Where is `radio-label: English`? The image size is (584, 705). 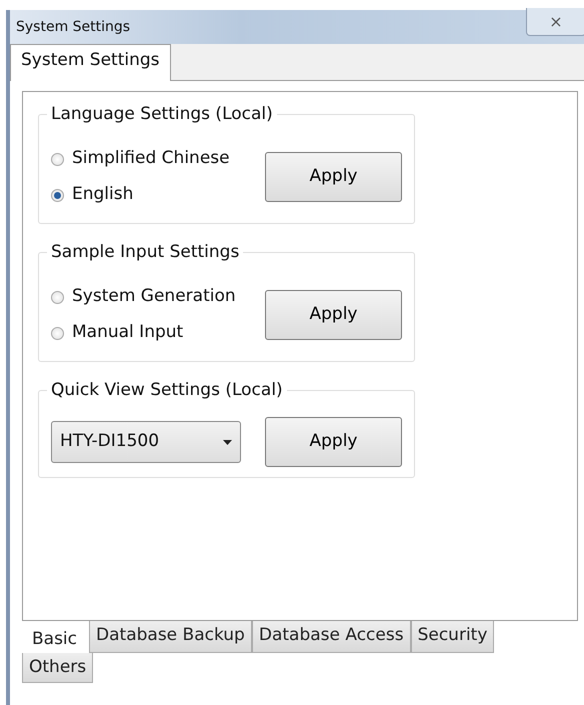 radio-label: English is located at coordinates (103, 194).